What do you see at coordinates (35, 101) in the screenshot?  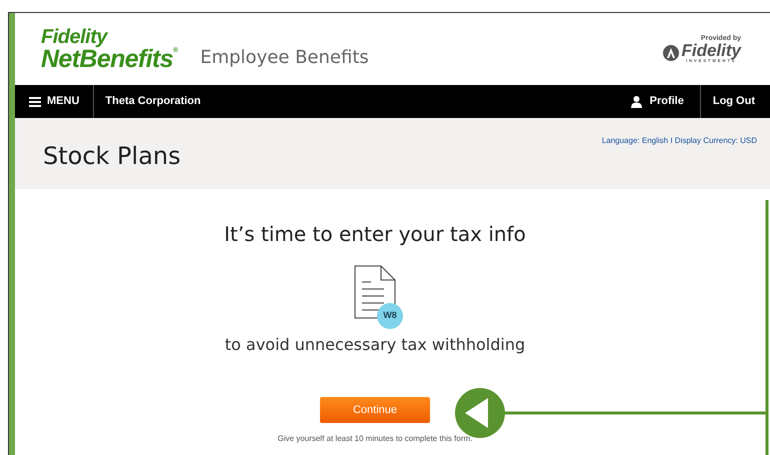 I see `menu-icon` at bounding box center [35, 101].